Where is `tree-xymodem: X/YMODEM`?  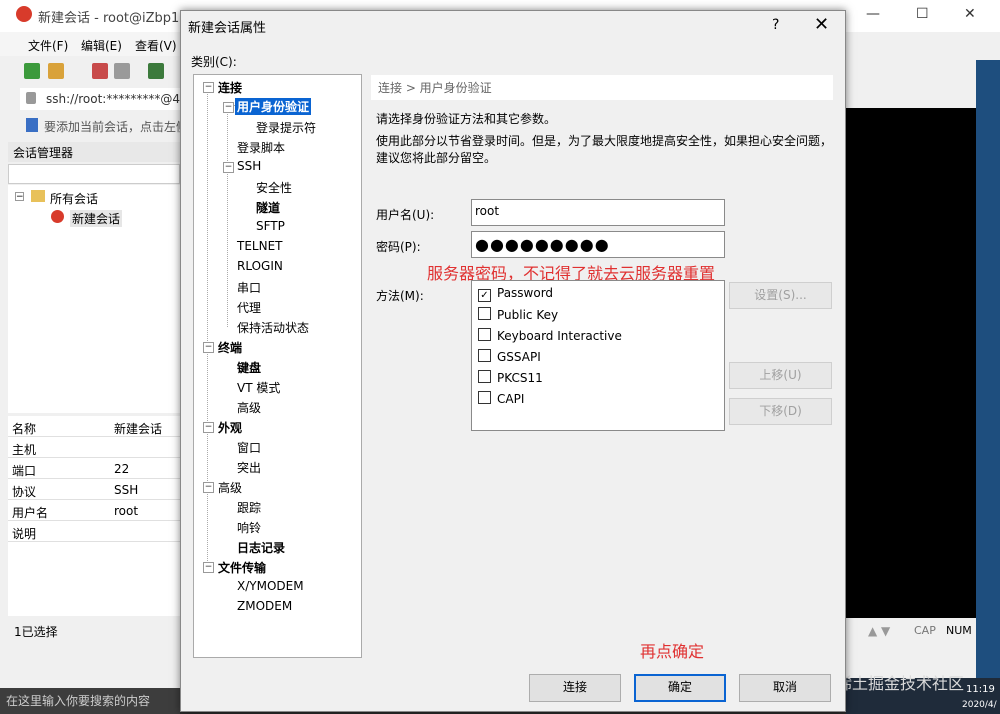
tree-xymodem: X/YMODEM is located at coordinates (270, 586).